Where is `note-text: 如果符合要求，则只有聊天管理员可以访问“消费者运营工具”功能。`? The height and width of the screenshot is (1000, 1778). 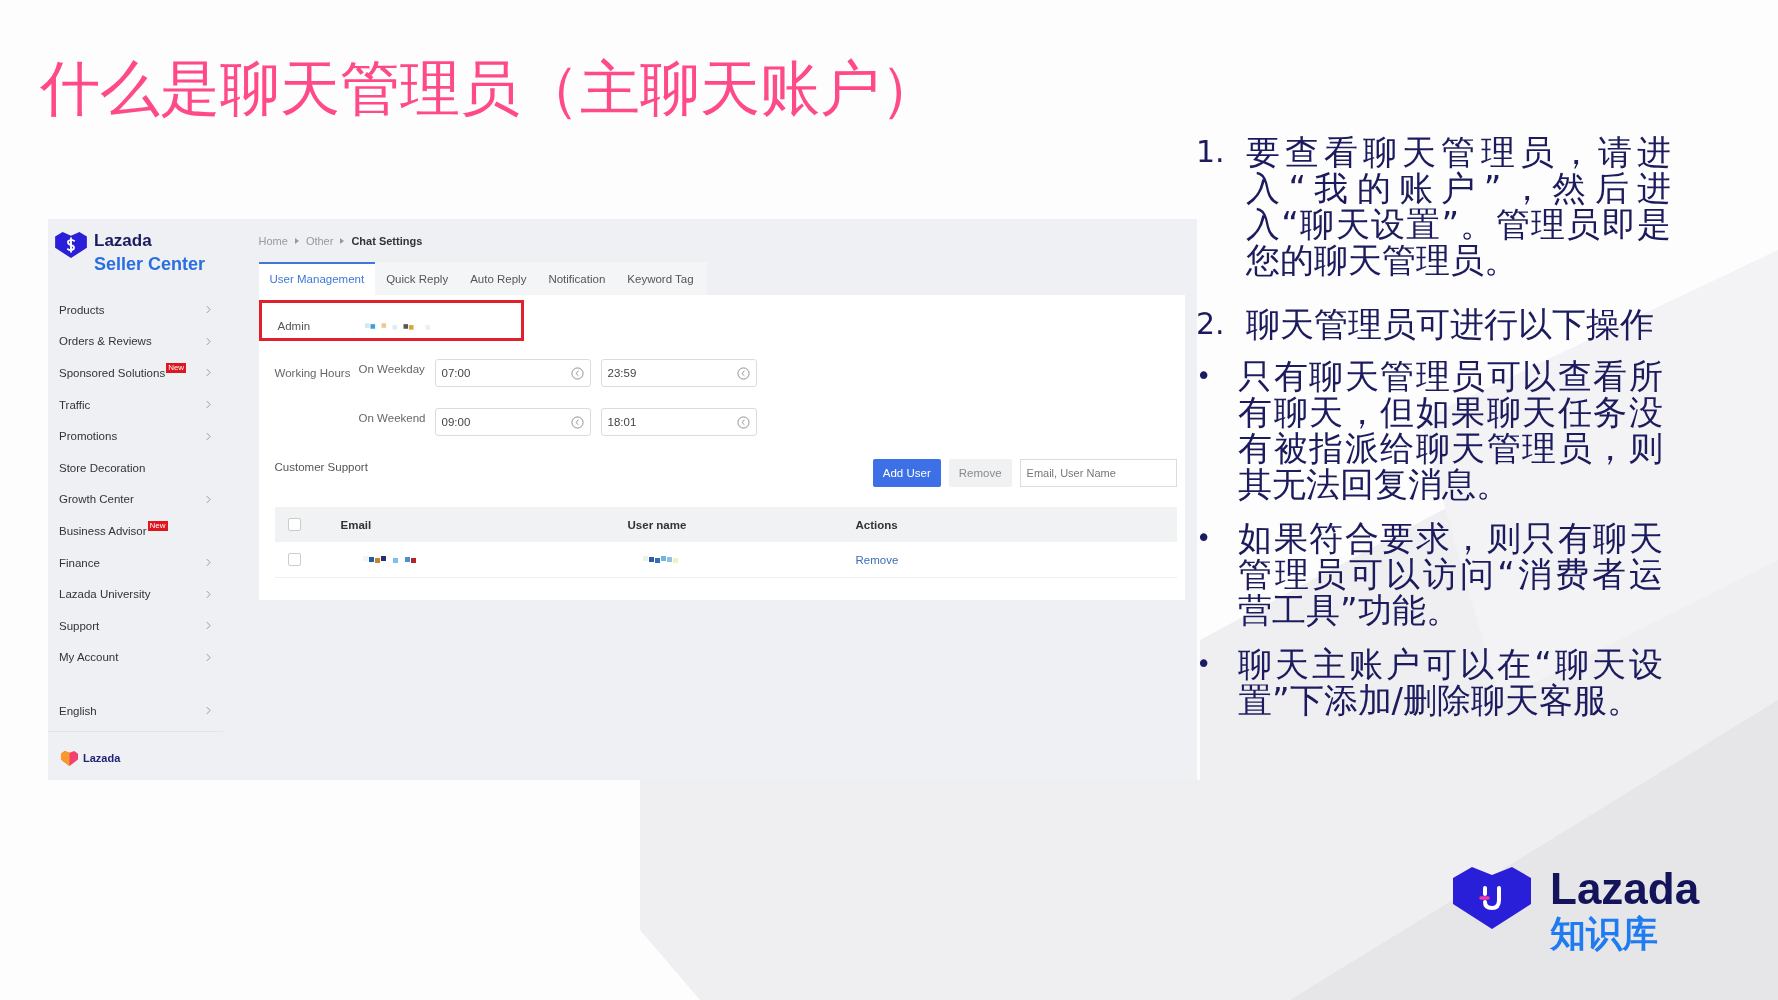
note-text: 如果符合要求，则只有聊天管理员可以访问“消费者运营工具”功能。 is located at coordinates (1450, 574).